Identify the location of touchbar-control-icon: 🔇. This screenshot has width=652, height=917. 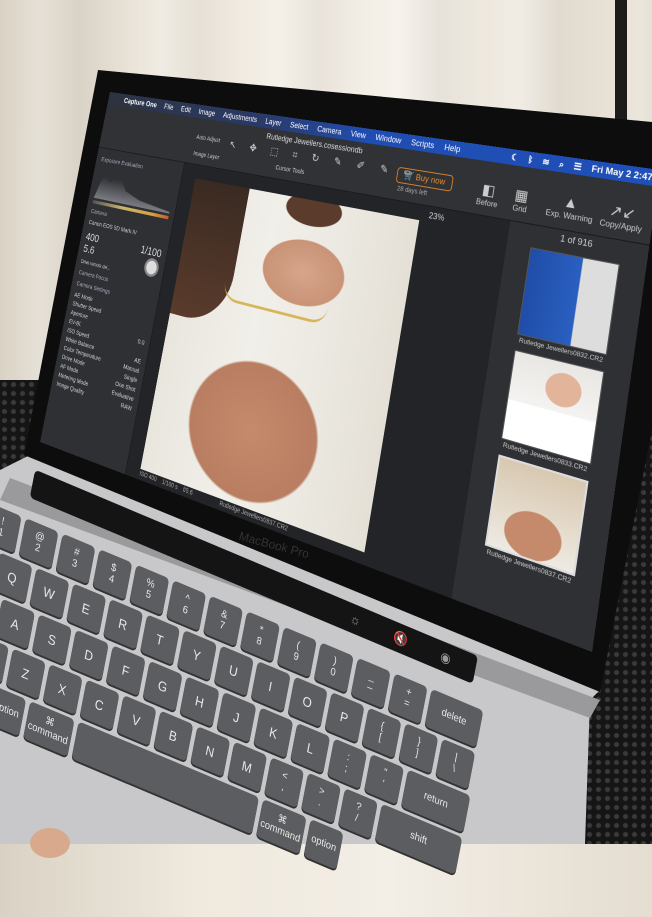
(400, 639).